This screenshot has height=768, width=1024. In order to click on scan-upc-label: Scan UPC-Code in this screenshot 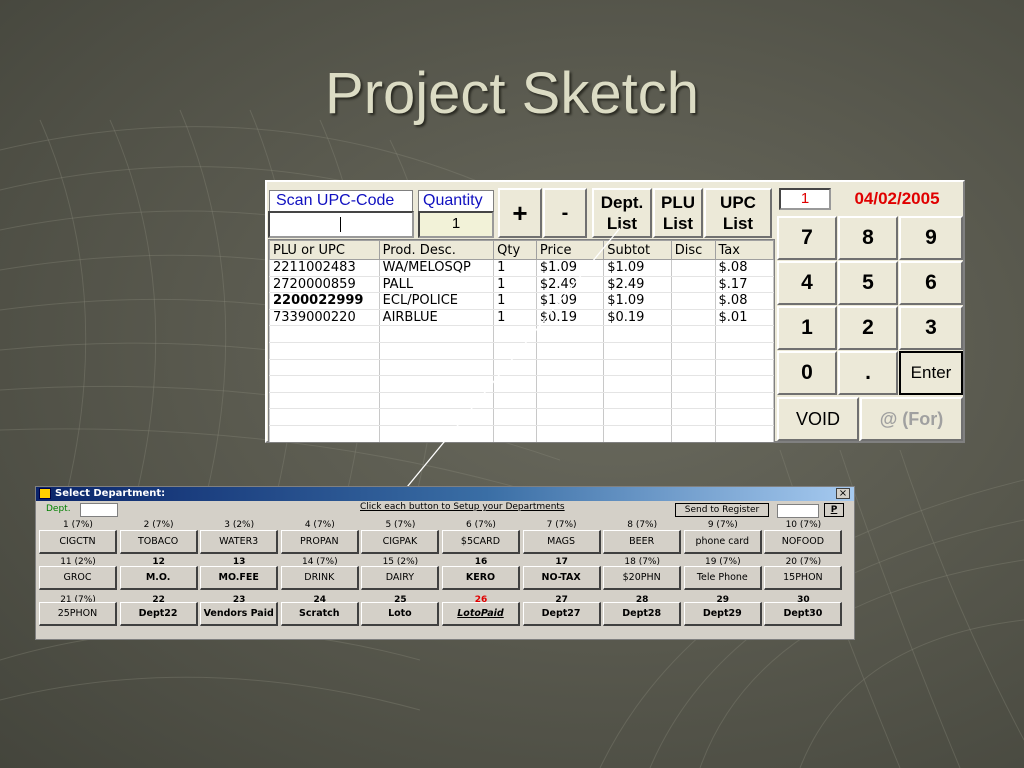, I will do `click(341, 201)`.